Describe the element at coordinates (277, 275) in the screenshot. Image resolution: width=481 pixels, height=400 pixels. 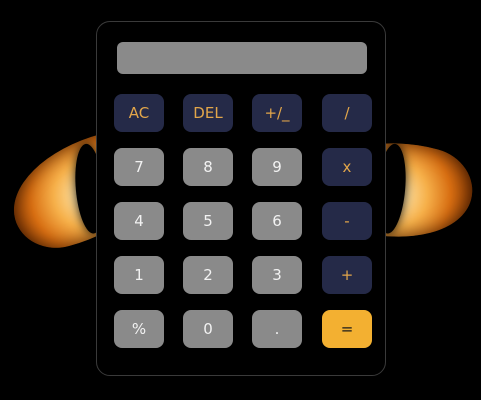
I see `digit-3-button: 3` at that location.